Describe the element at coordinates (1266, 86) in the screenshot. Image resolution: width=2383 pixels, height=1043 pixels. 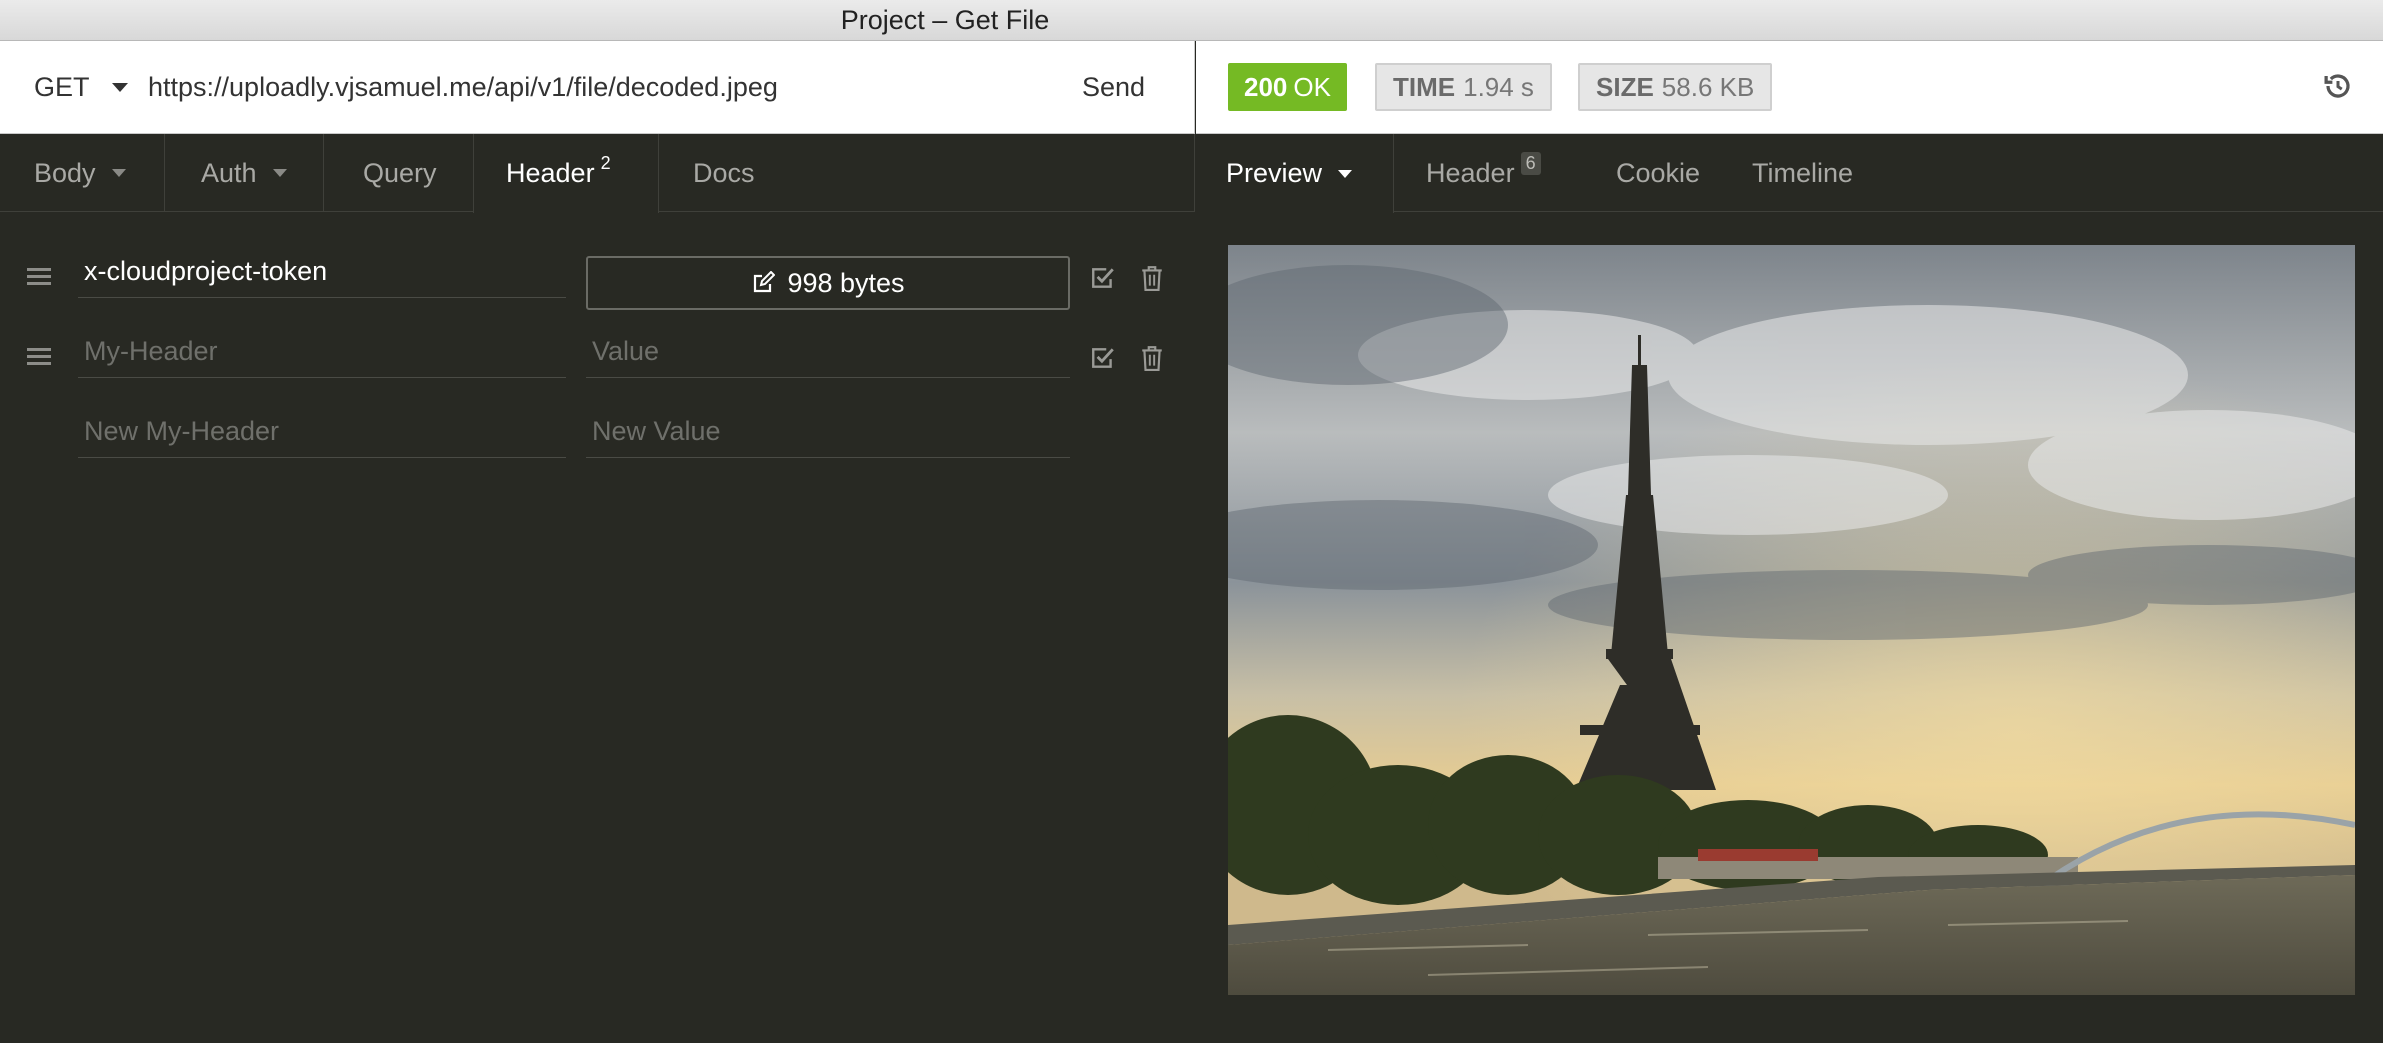
I see `status-code: 200` at that location.